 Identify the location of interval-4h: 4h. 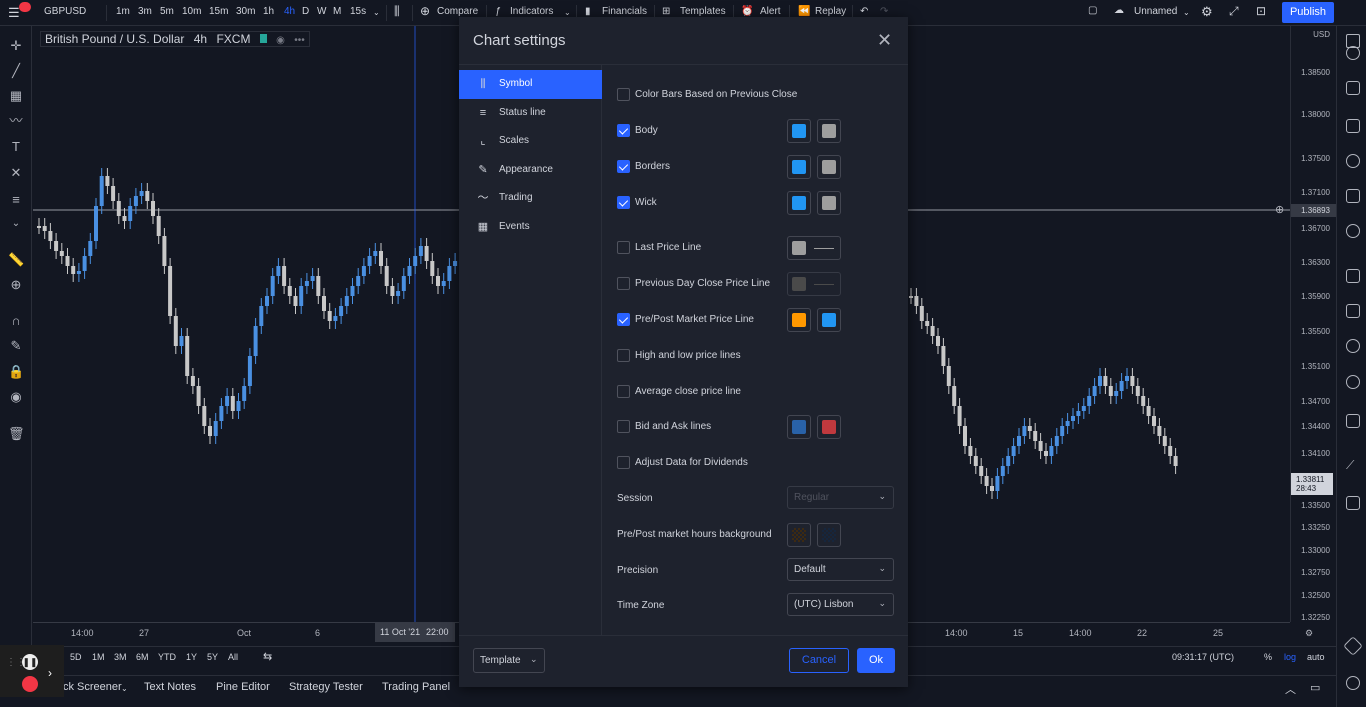
(289, 11).